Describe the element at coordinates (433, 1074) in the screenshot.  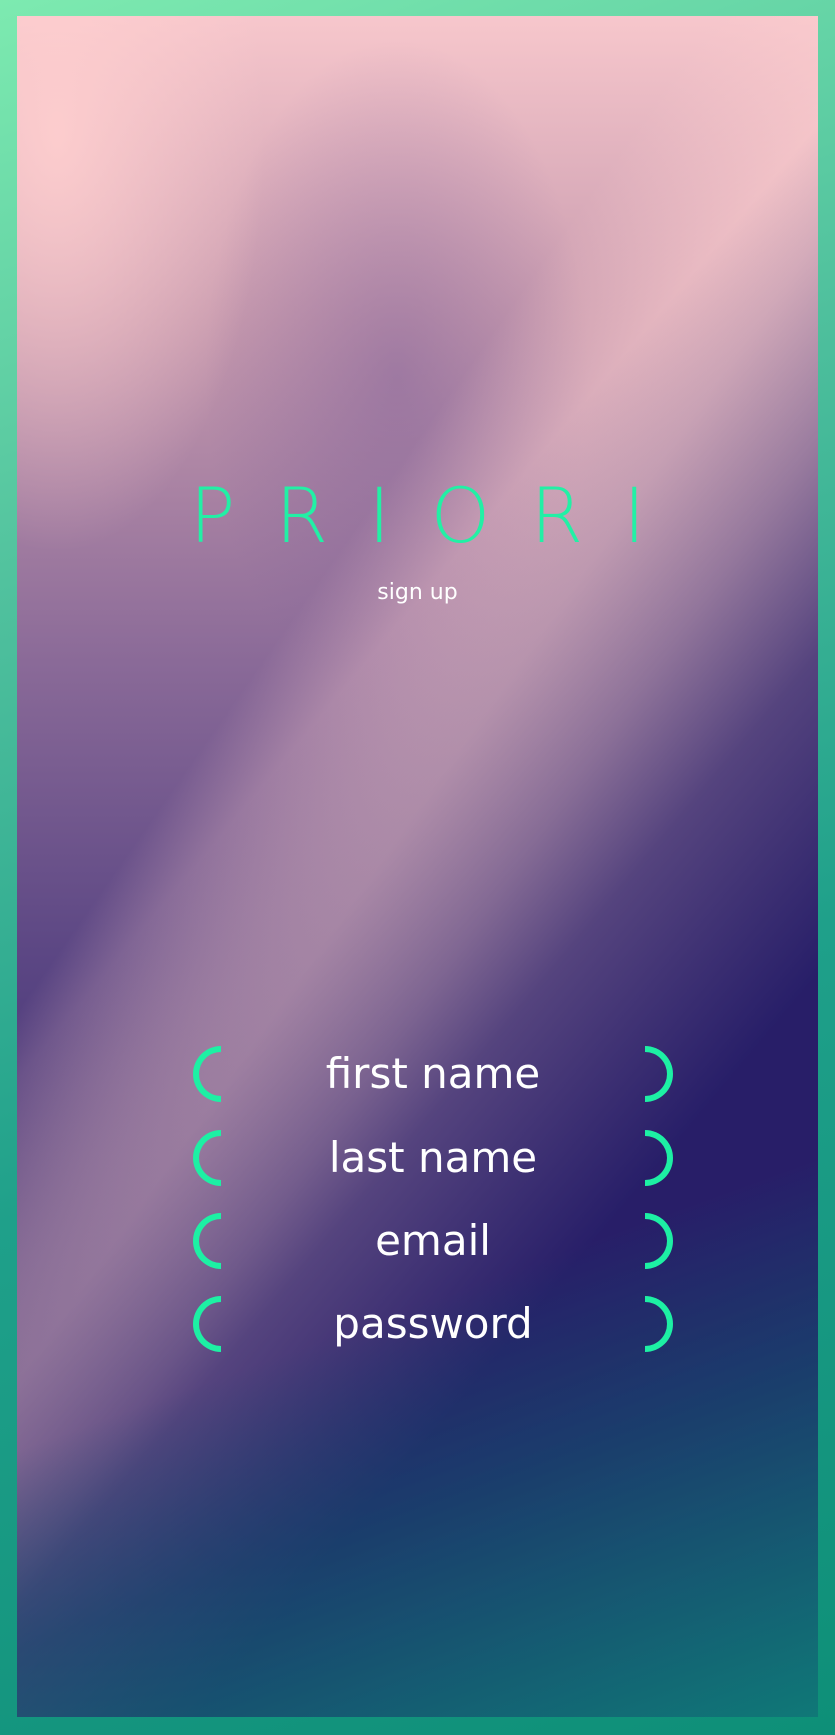
I see `first-name-input: first name` at that location.